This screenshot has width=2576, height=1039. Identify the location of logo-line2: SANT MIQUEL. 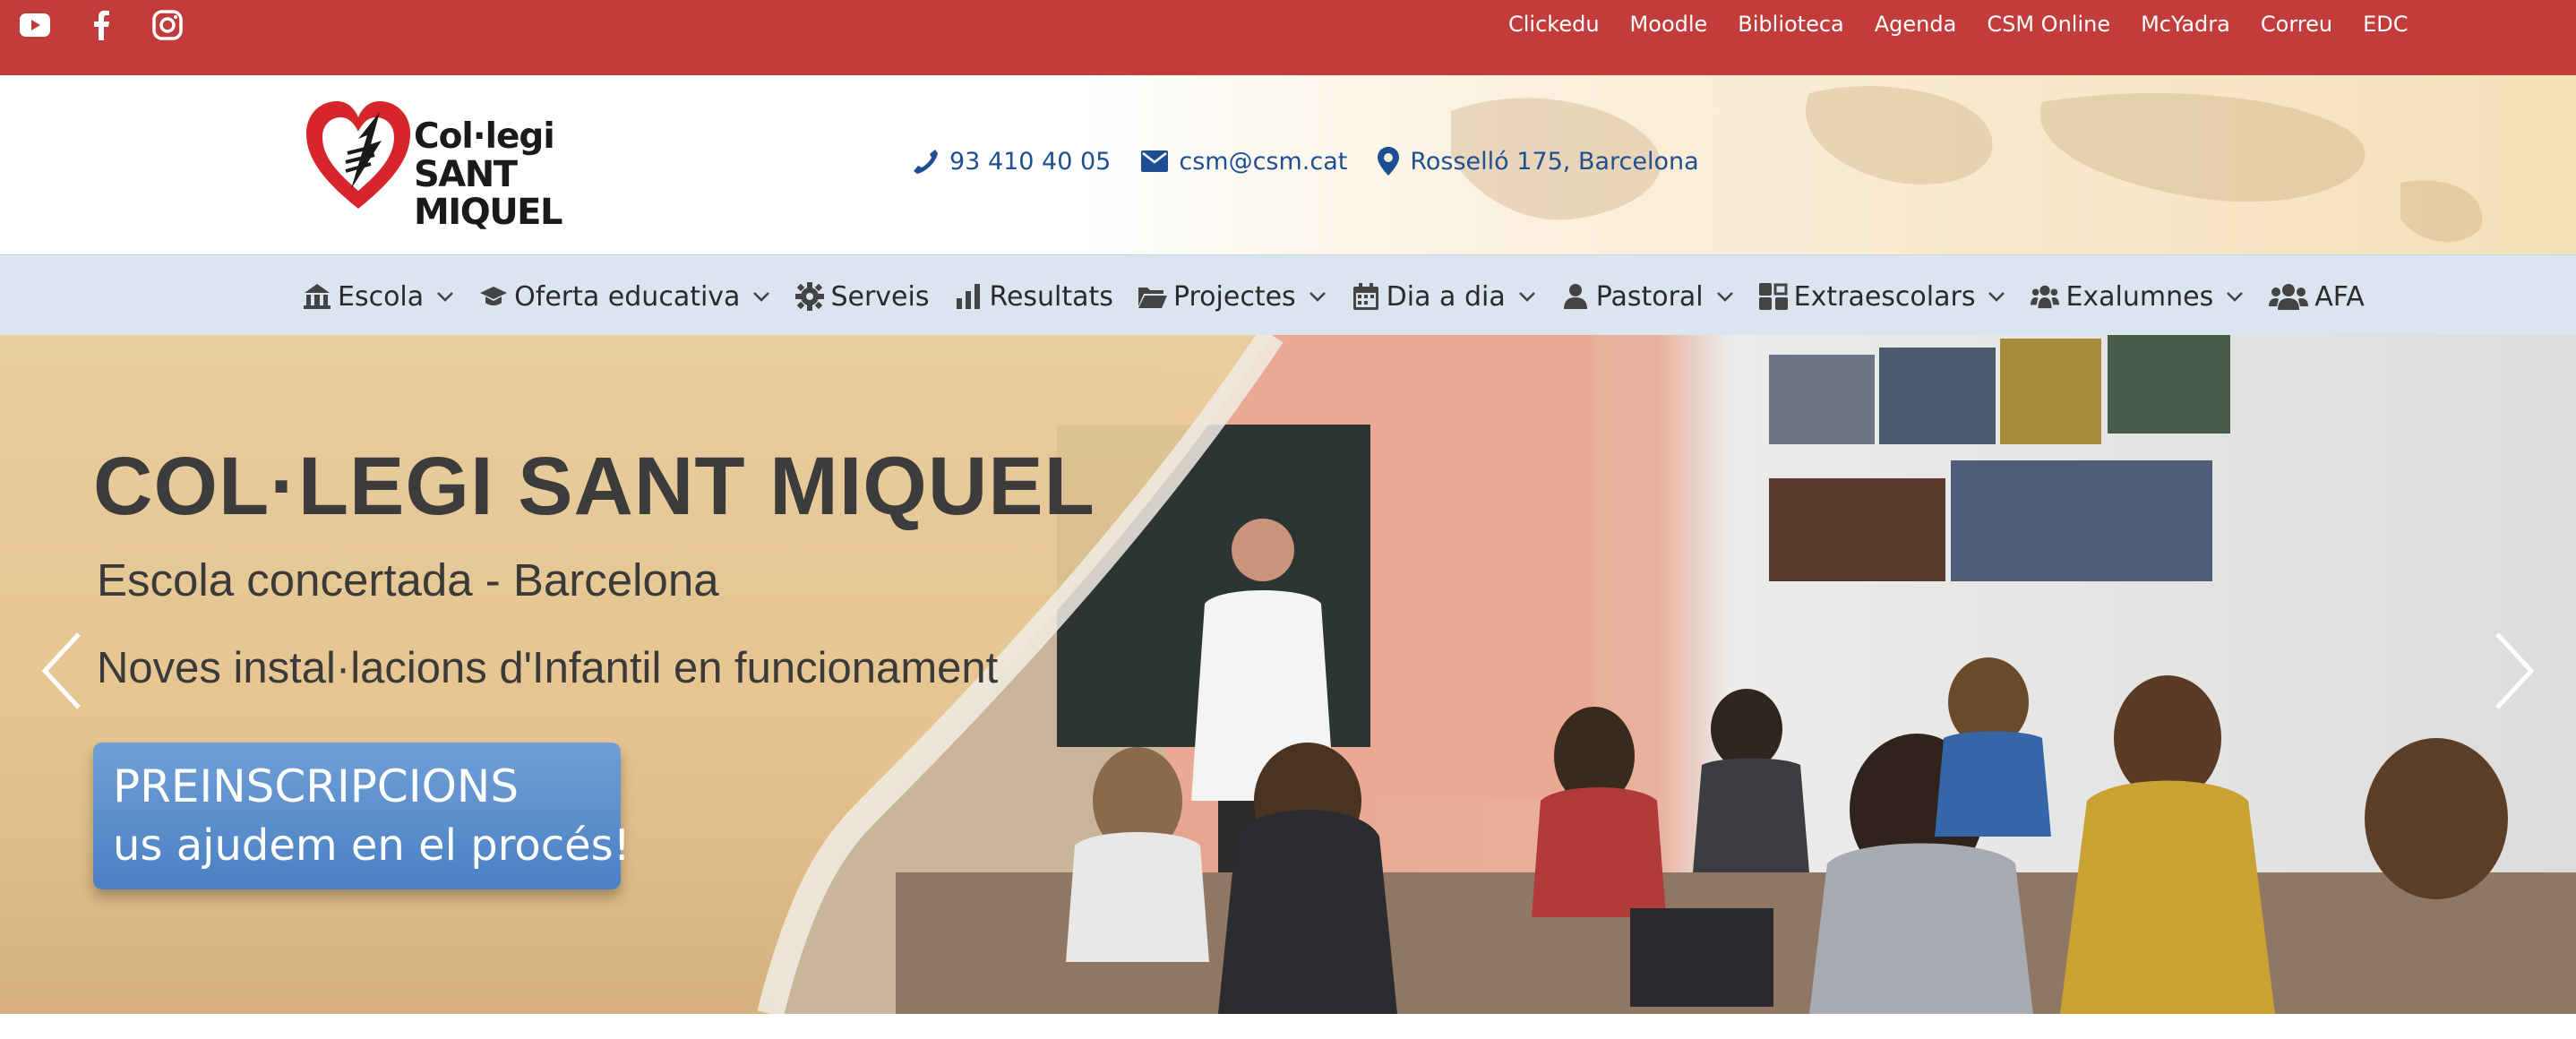
(488, 193).